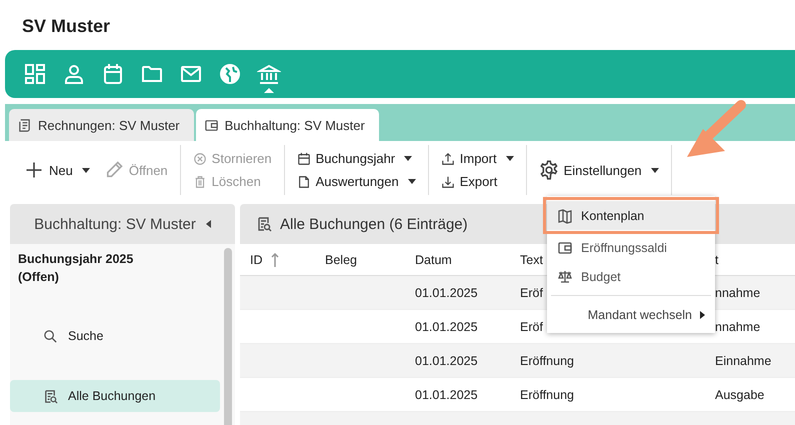  Describe the element at coordinates (256, 259) in the screenshot. I see `column-header: ID` at that location.